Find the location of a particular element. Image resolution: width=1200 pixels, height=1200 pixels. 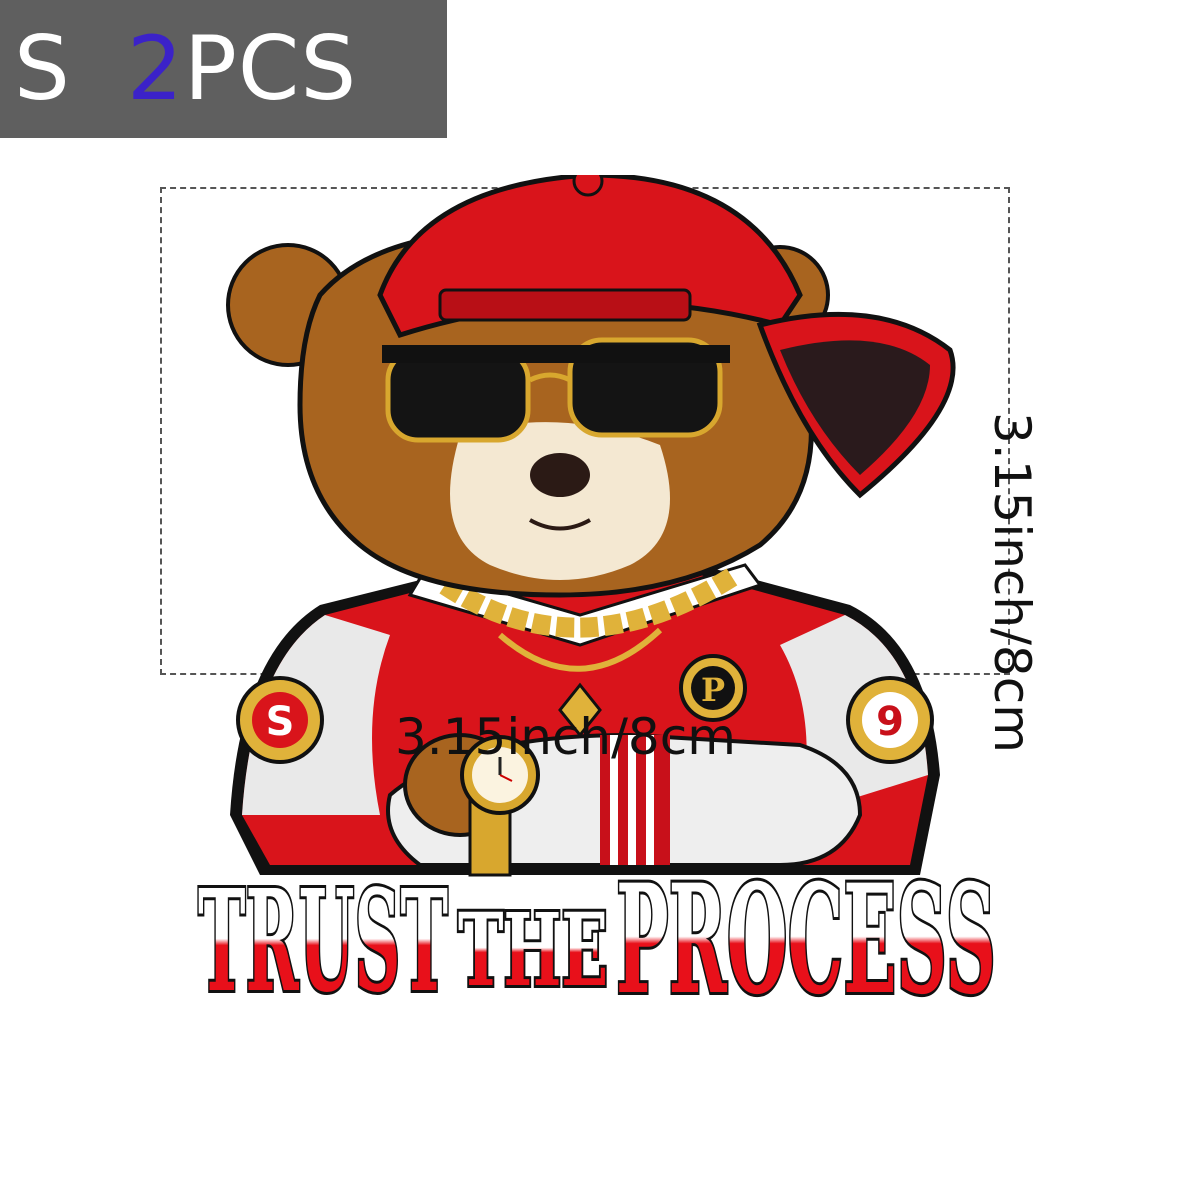

slogan-word-trust: TRUST is located at coordinates (323, 942).